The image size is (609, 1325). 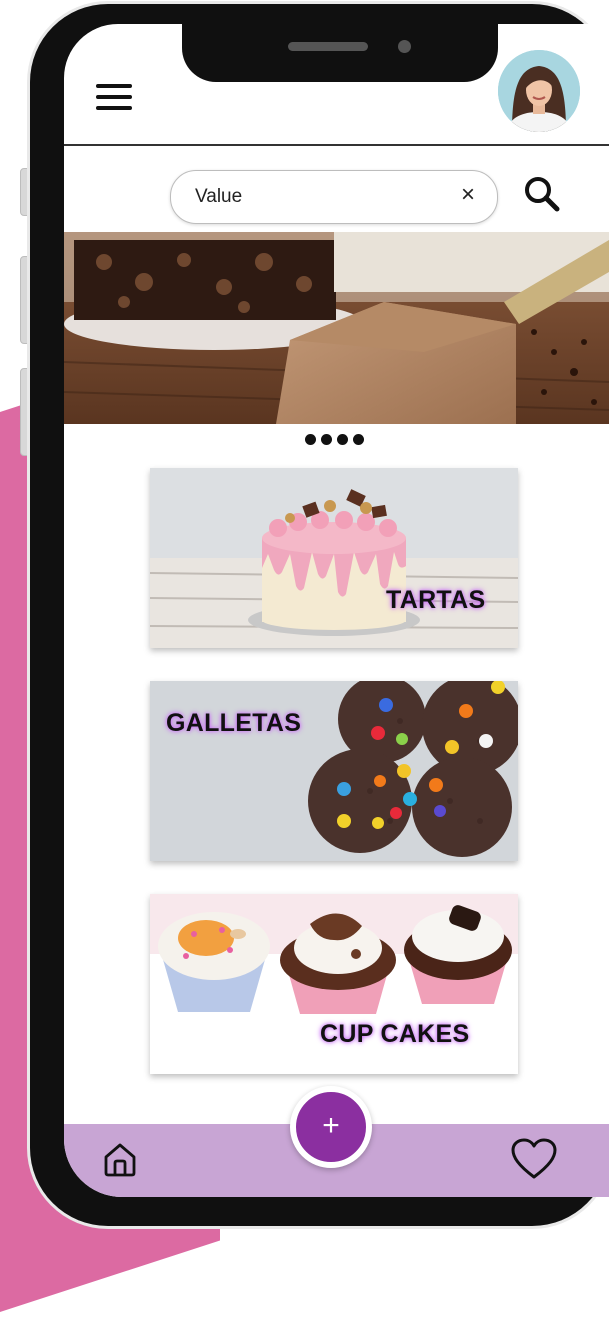 I want to click on clear-search-icon: ×, so click(x=468, y=195).